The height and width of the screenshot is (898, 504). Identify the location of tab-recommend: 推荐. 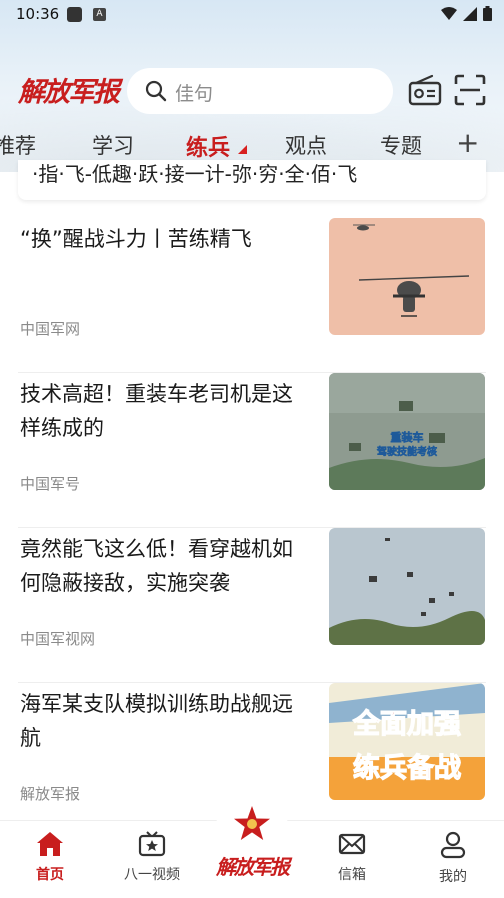
(18, 145).